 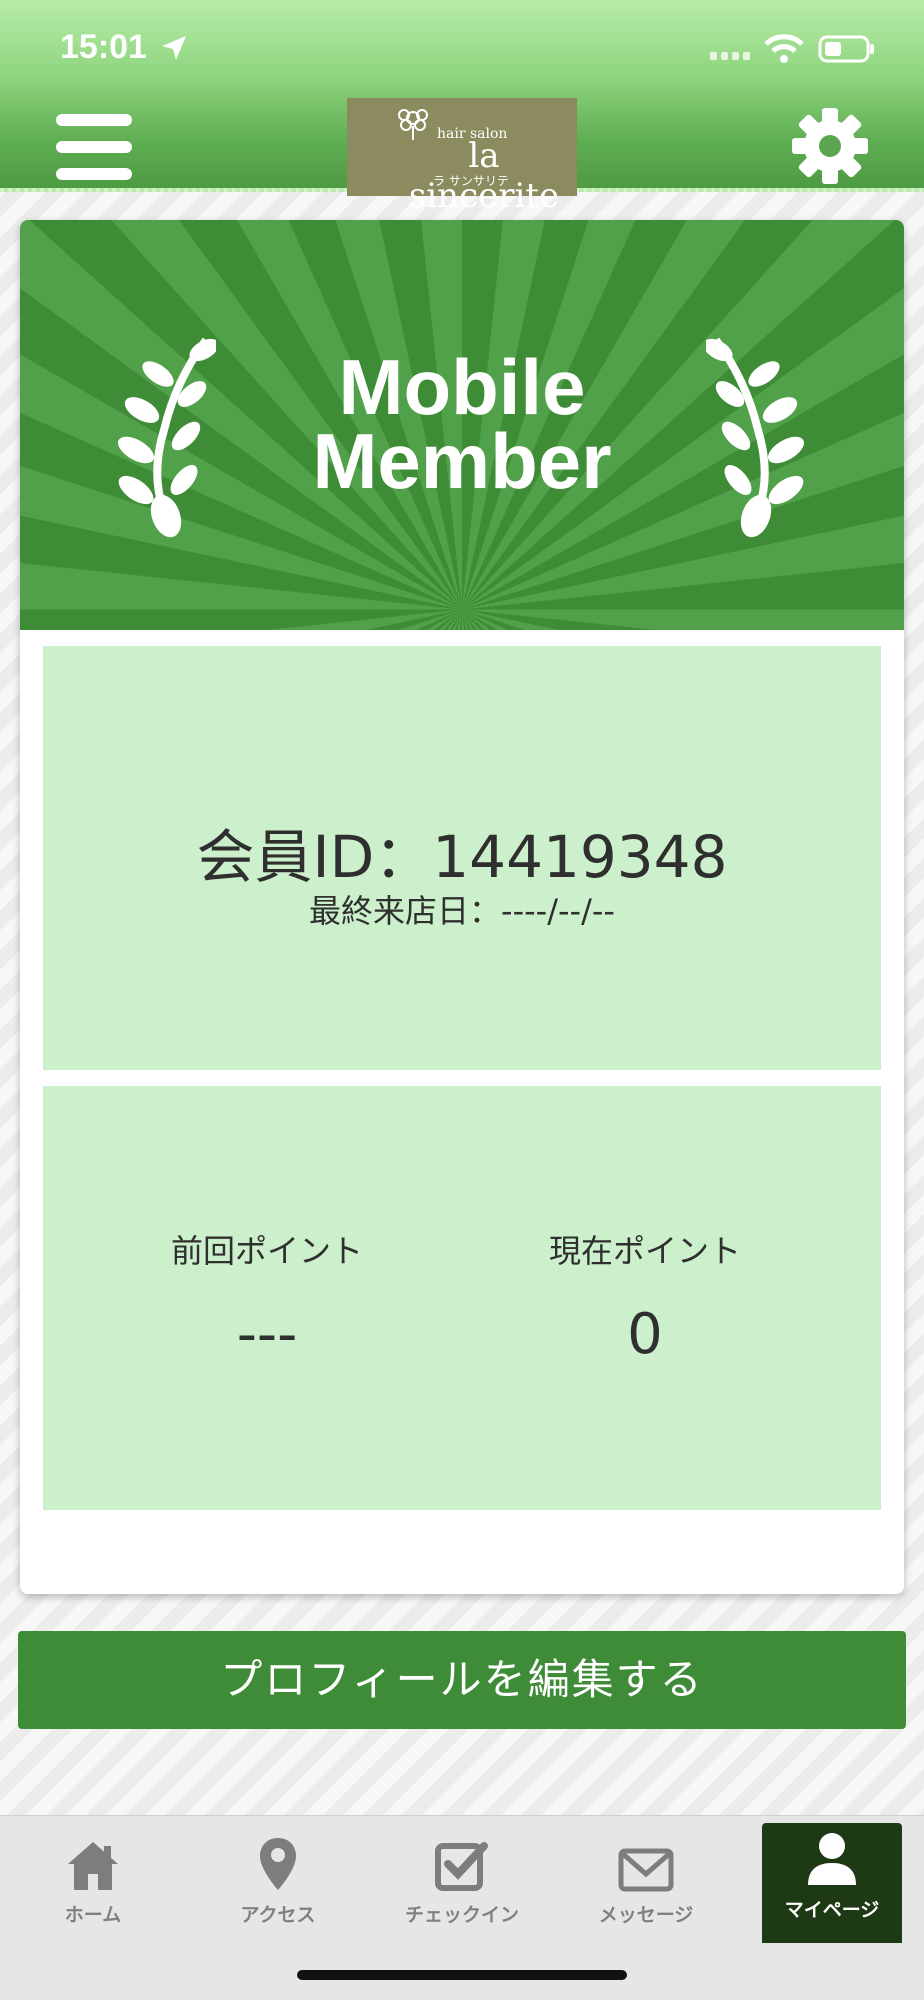 I want to click on status-time: 15:01, so click(x=103, y=47).